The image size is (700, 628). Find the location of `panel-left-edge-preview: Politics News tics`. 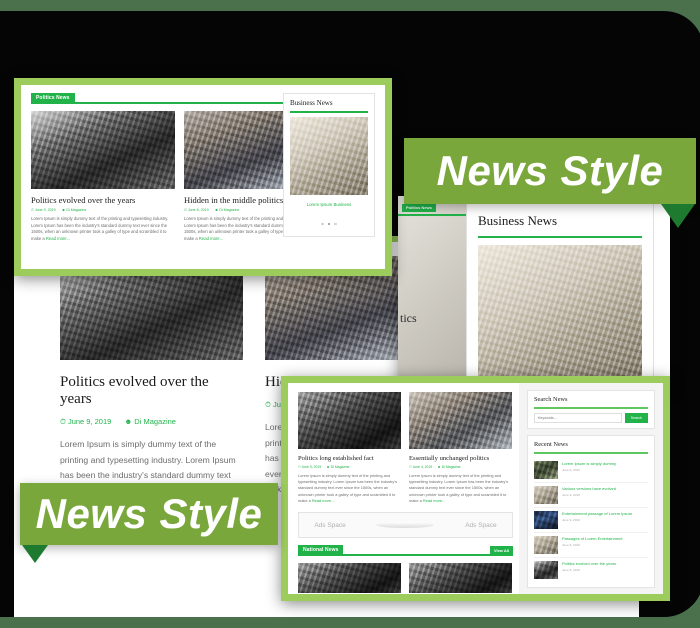

panel-left-edge-preview: Politics News tics is located at coordinates (432, 291).